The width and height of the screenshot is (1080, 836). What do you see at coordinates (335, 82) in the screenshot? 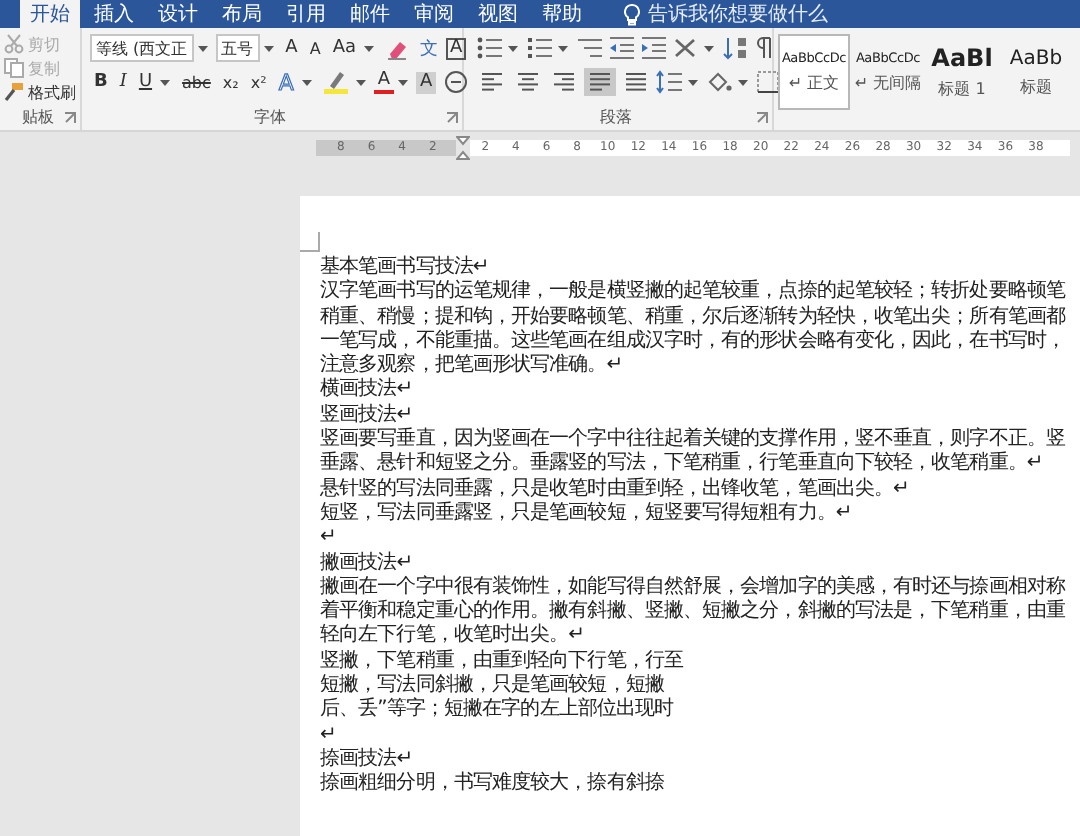
I see `highlight-button` at bounding box center [335, 82].